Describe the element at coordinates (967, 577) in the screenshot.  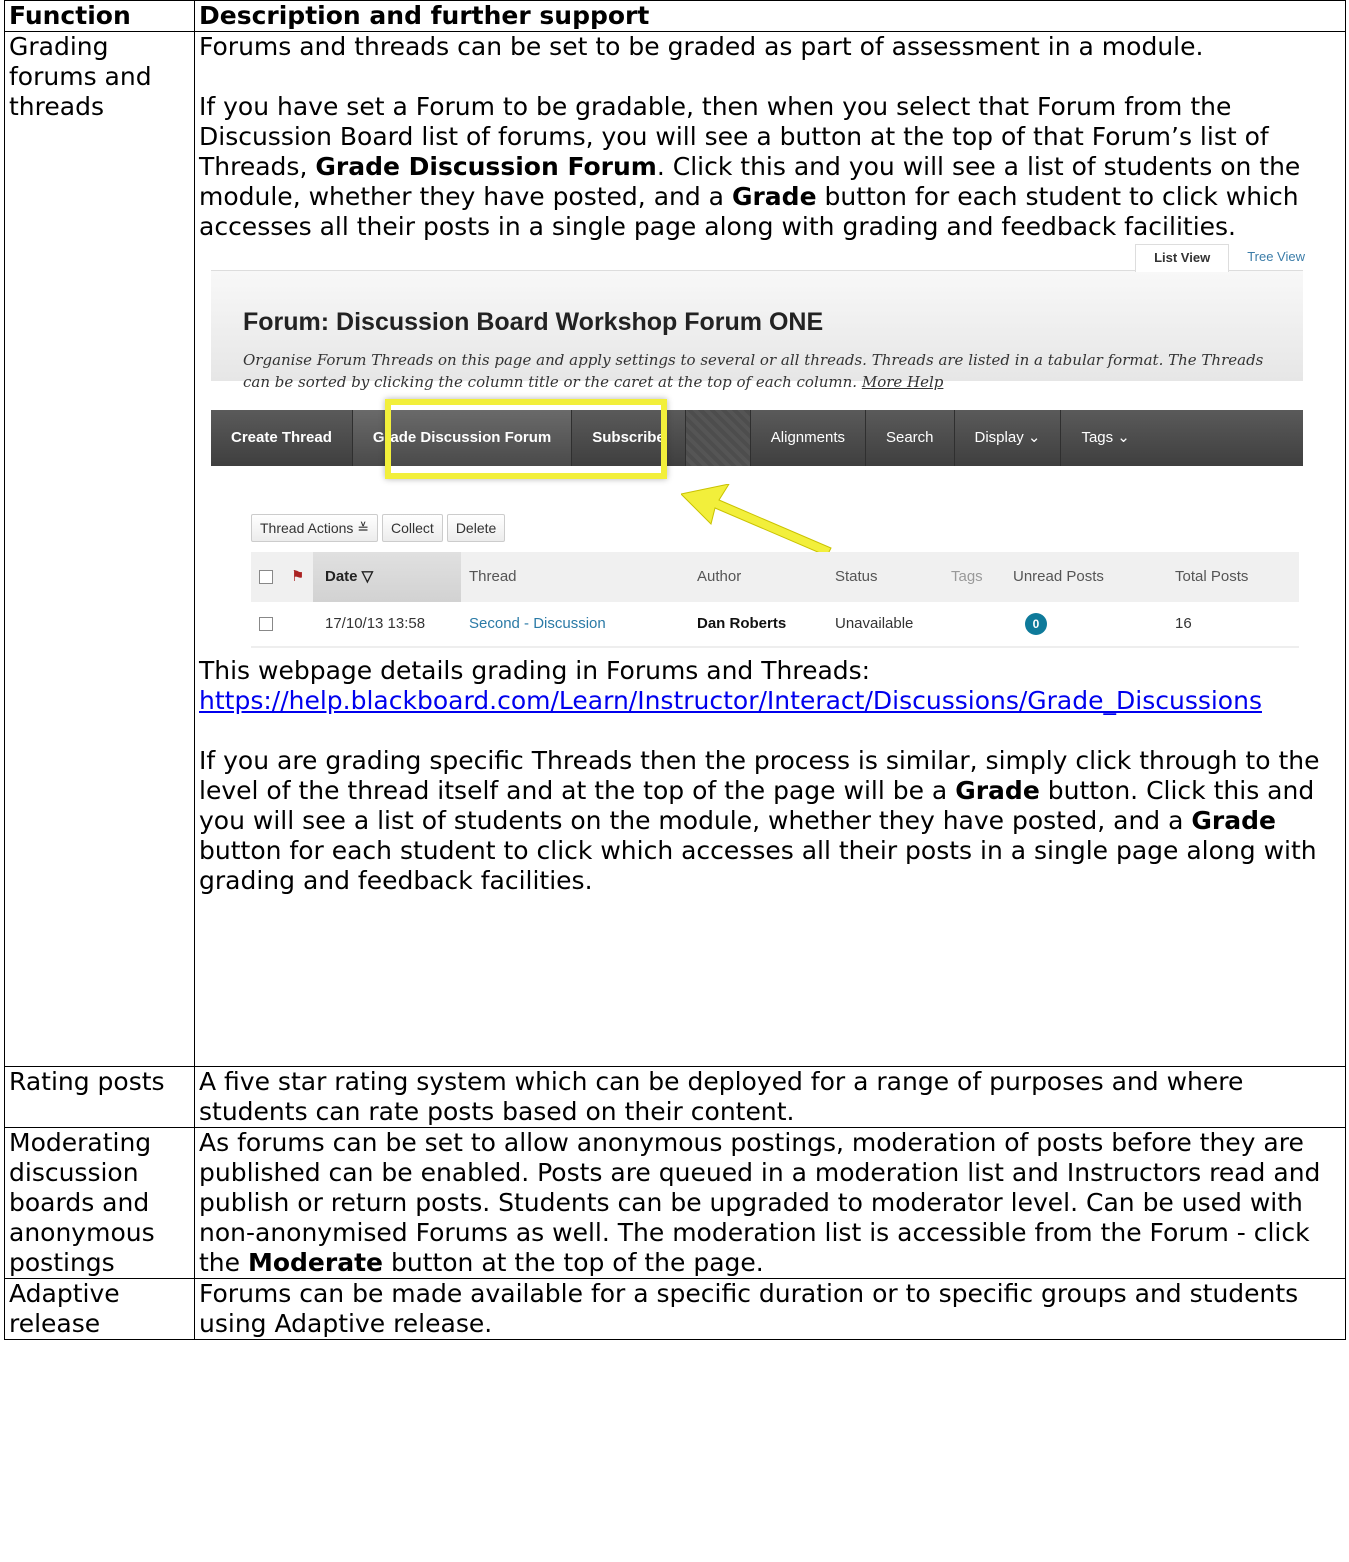
I see `column-header-tags: Tags` at that location.